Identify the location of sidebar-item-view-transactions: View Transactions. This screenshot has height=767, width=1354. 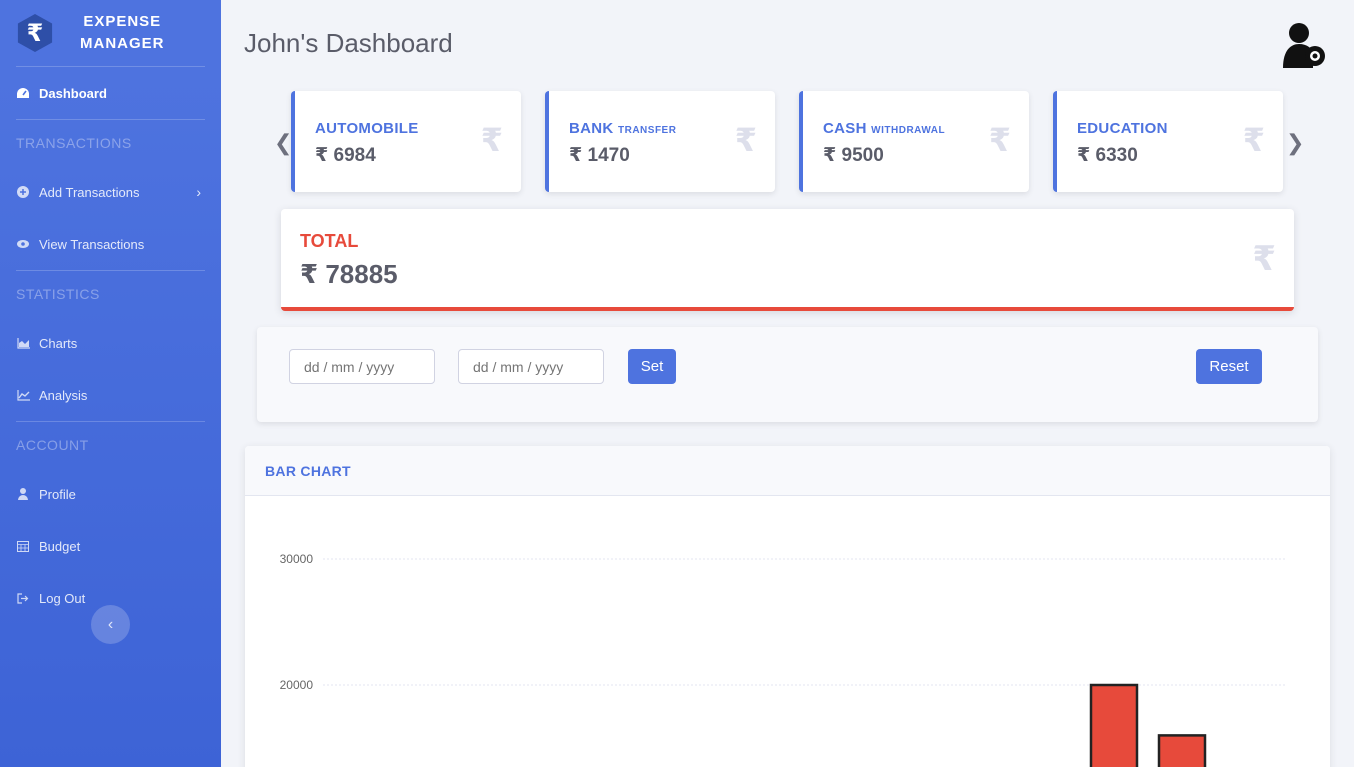
(110, 244).